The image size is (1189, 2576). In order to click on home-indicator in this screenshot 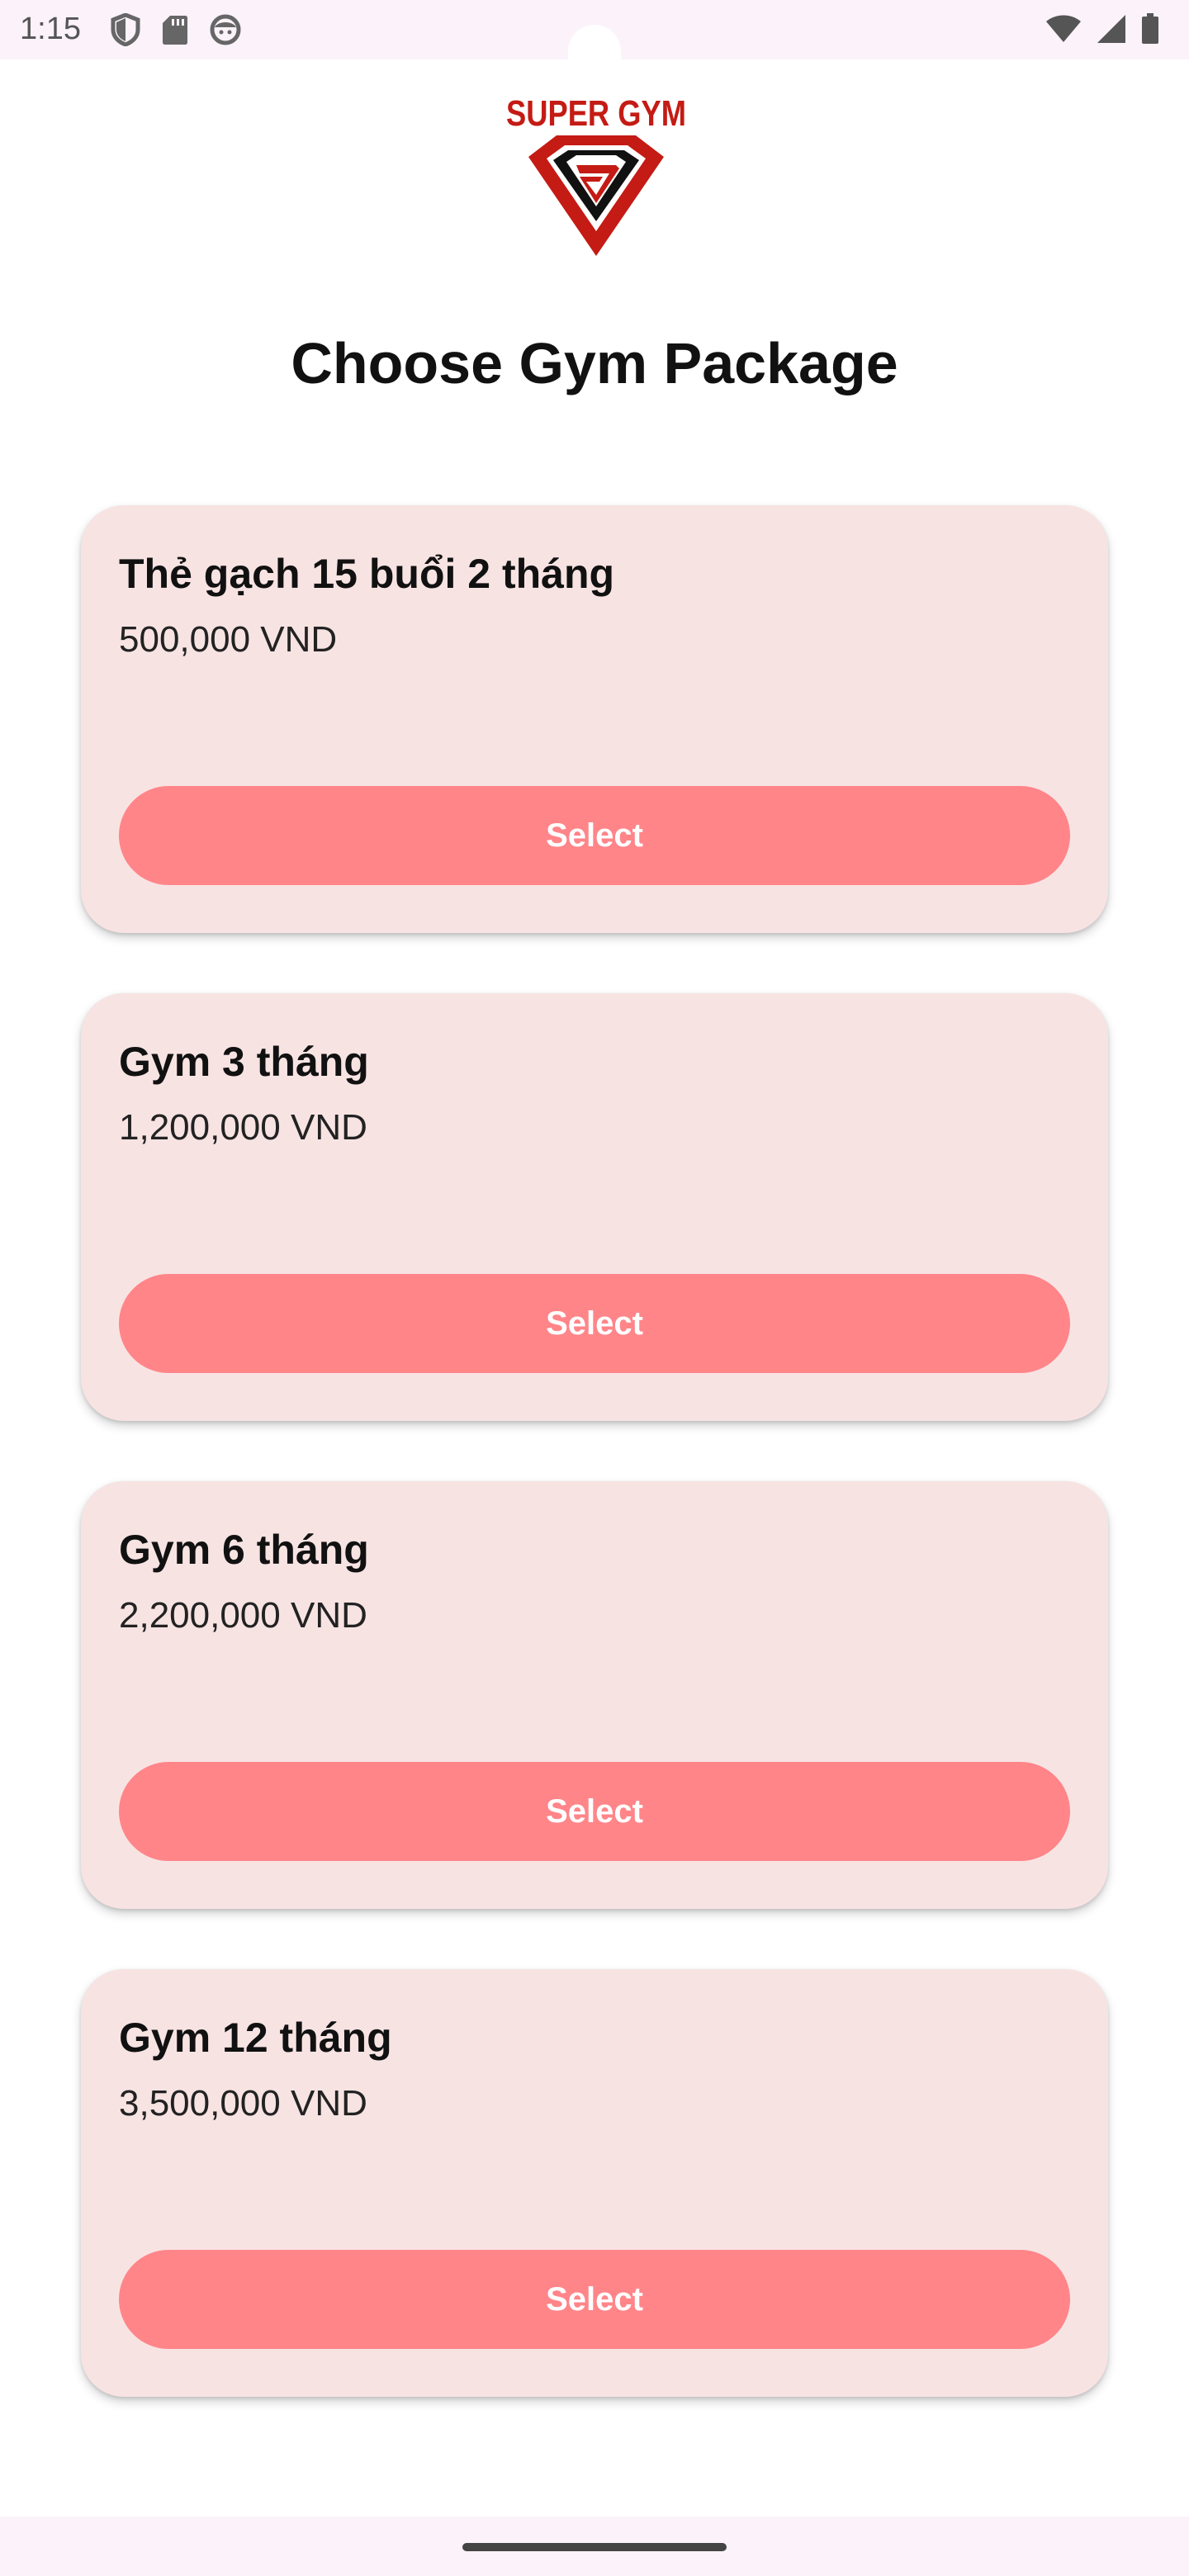, I will do `click(594, 2547)`.